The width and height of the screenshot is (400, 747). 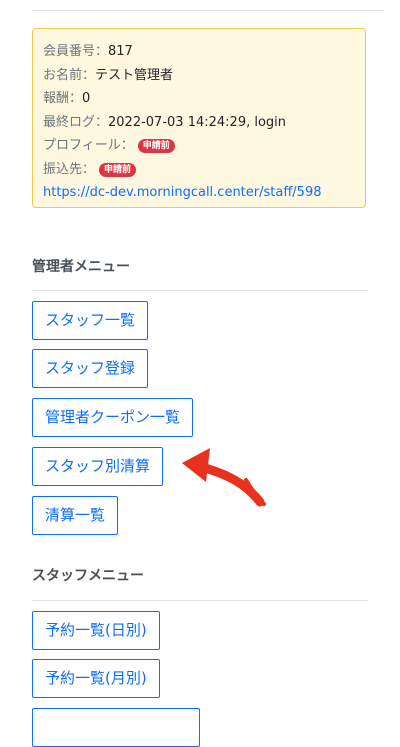 What do you see at coordinates (118, 169) in the screenshot?
I see `transfer-status-badge: 申請前` at bounding box center [118, 169].